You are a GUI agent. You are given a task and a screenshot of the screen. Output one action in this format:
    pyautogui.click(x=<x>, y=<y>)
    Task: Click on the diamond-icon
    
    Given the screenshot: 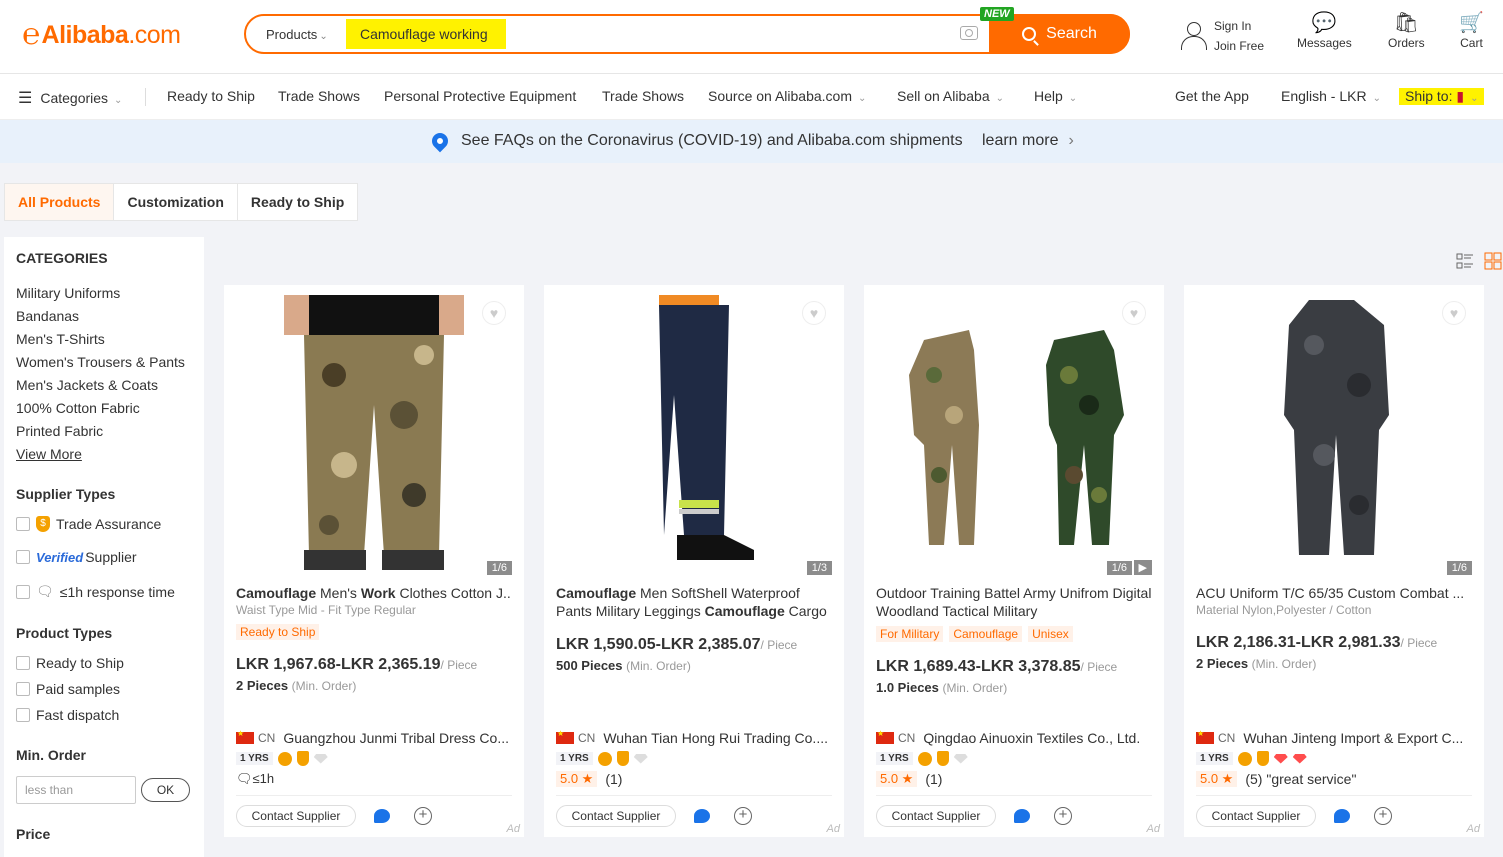 What is the action you would take?
    pyautogui.click(x=1280, y=758)
    